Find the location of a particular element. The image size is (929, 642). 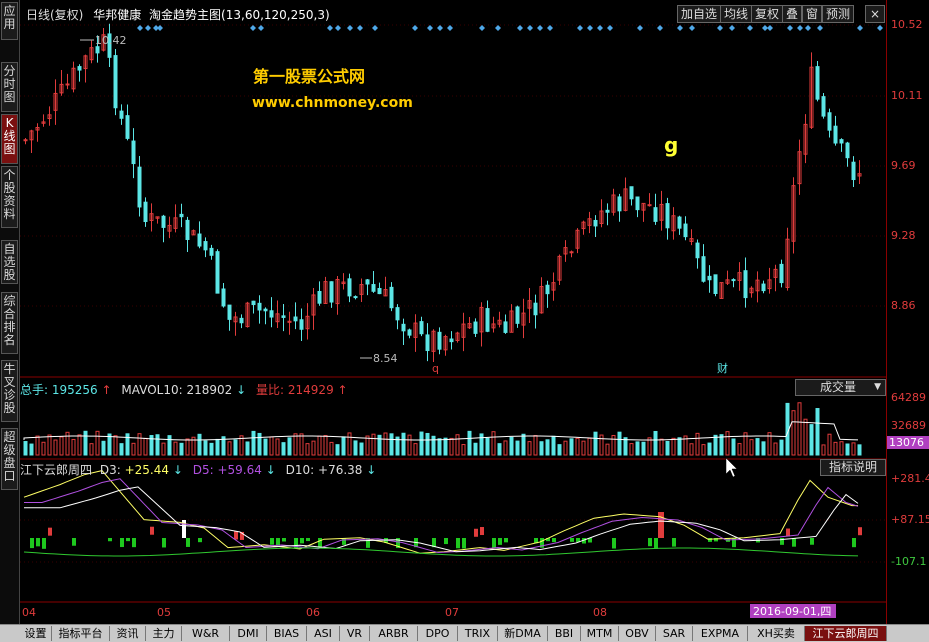

watermark-site-url: www.chnmoney.com is located at coordinates (332, 103).